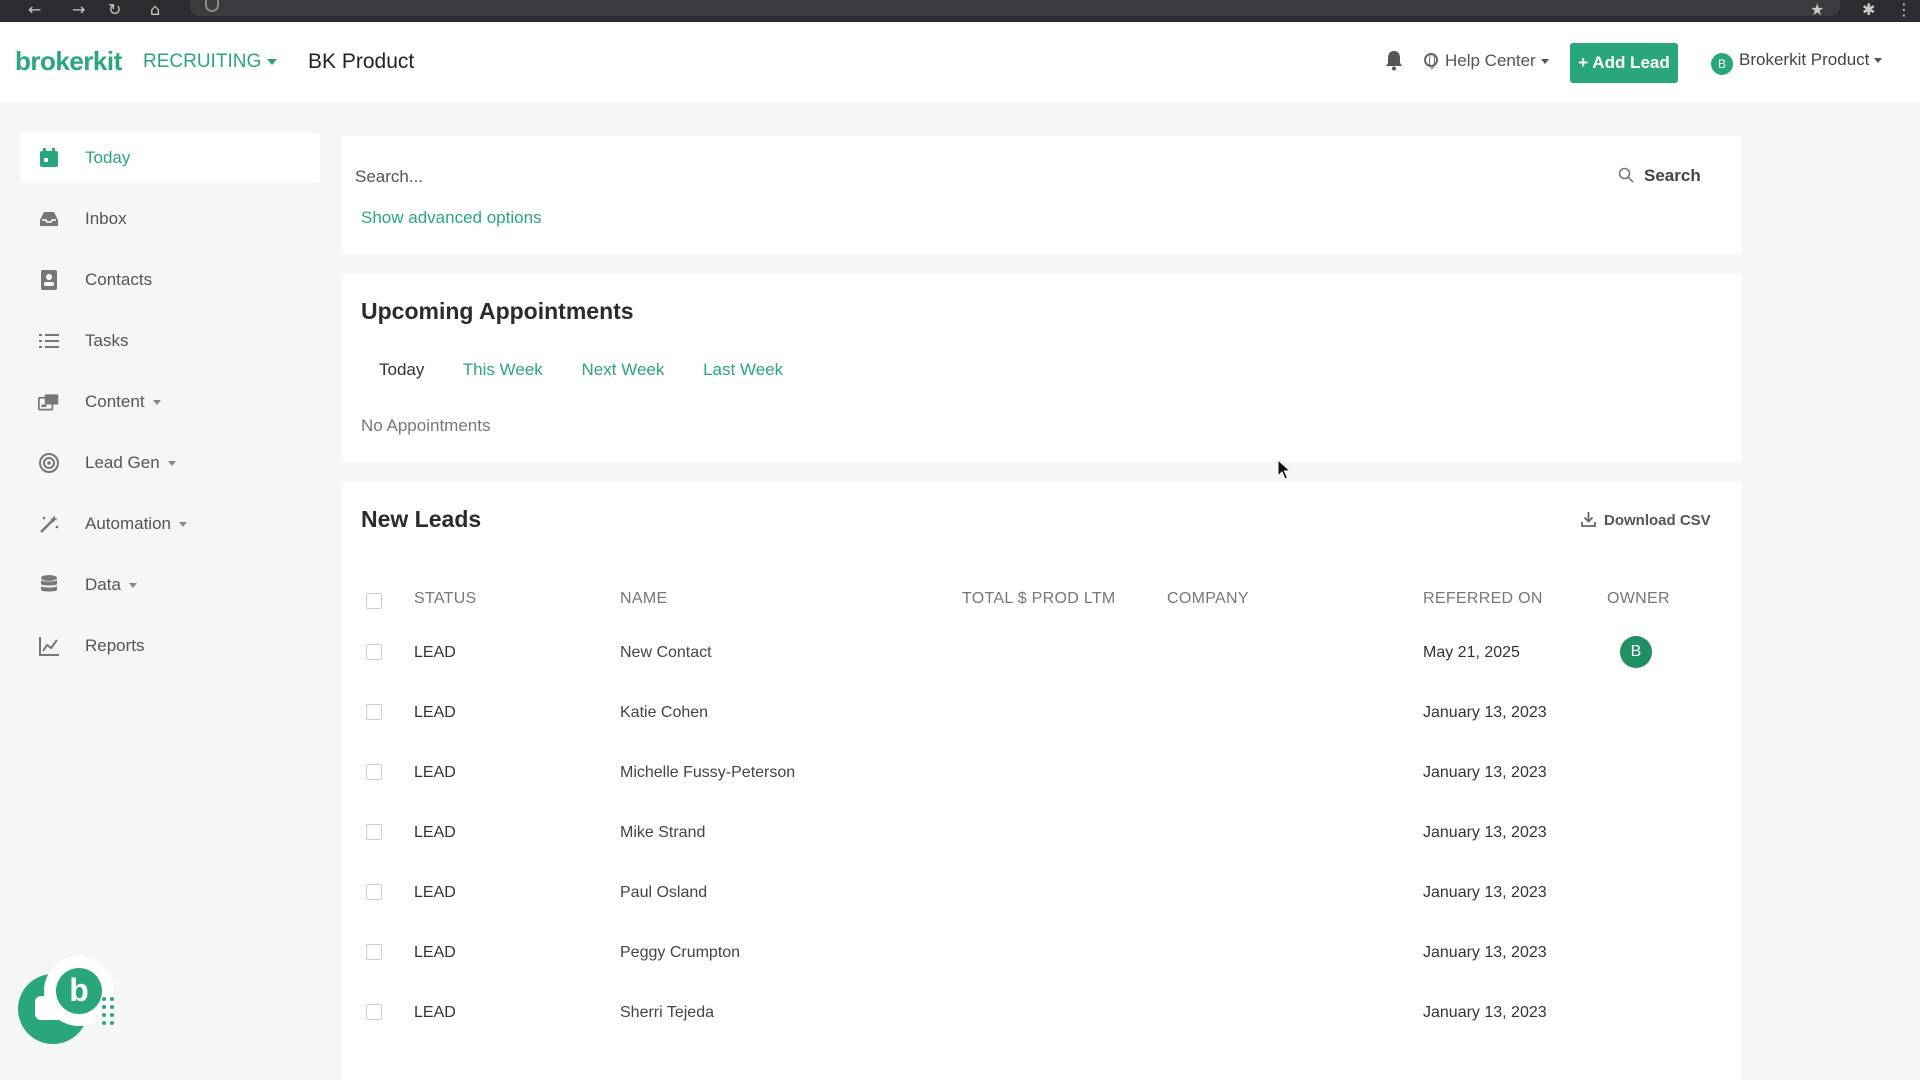  What do you see at coordinates (78, 10) in the screenshot?
I see `forward-icon: →` at bounding box center [78, 10].